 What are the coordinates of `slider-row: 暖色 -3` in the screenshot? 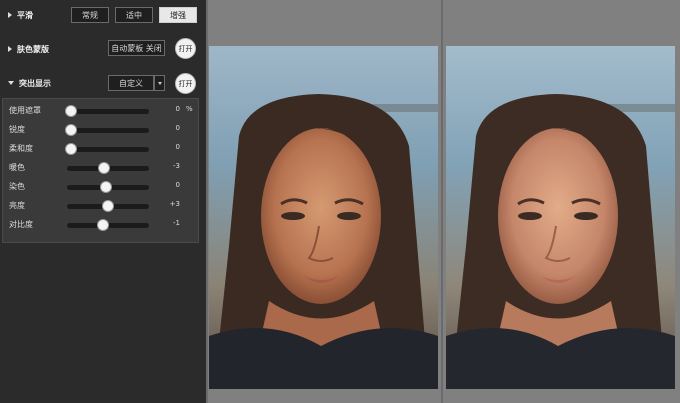 It's located at (100, 167).